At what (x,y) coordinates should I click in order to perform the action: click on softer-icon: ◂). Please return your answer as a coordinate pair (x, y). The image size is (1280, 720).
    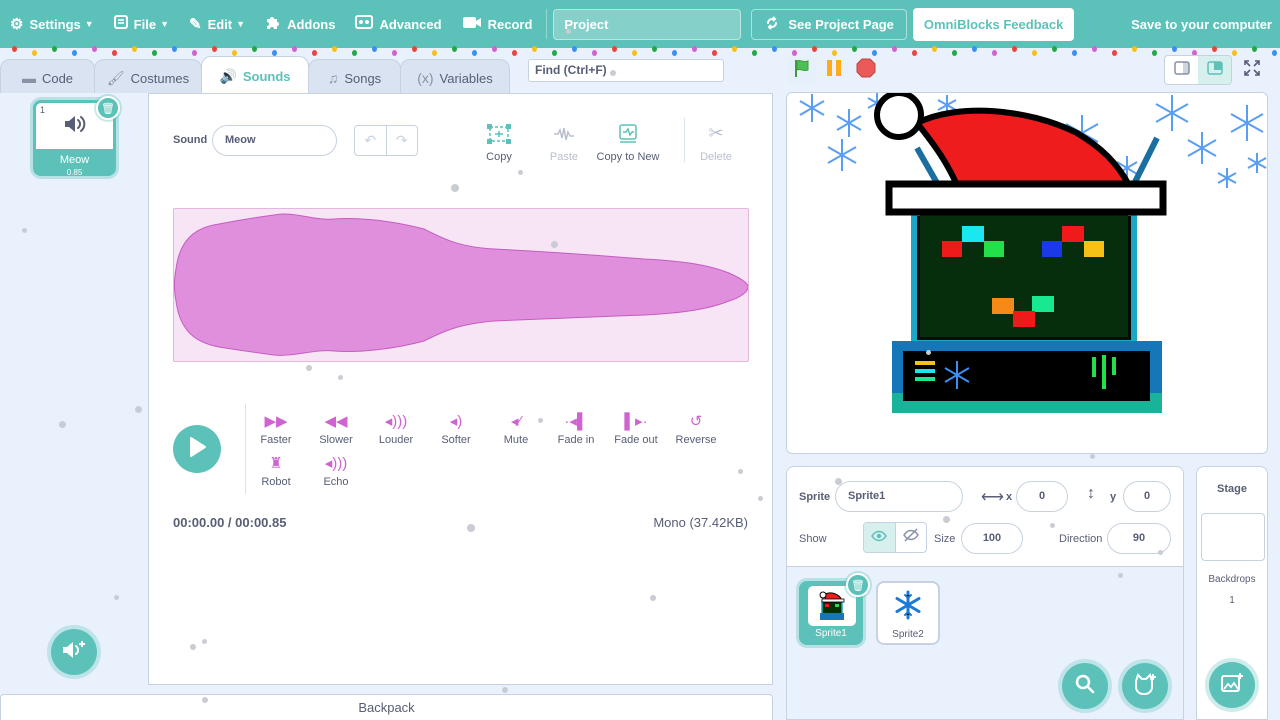
    Looking at the image, I should click on (456, 421).